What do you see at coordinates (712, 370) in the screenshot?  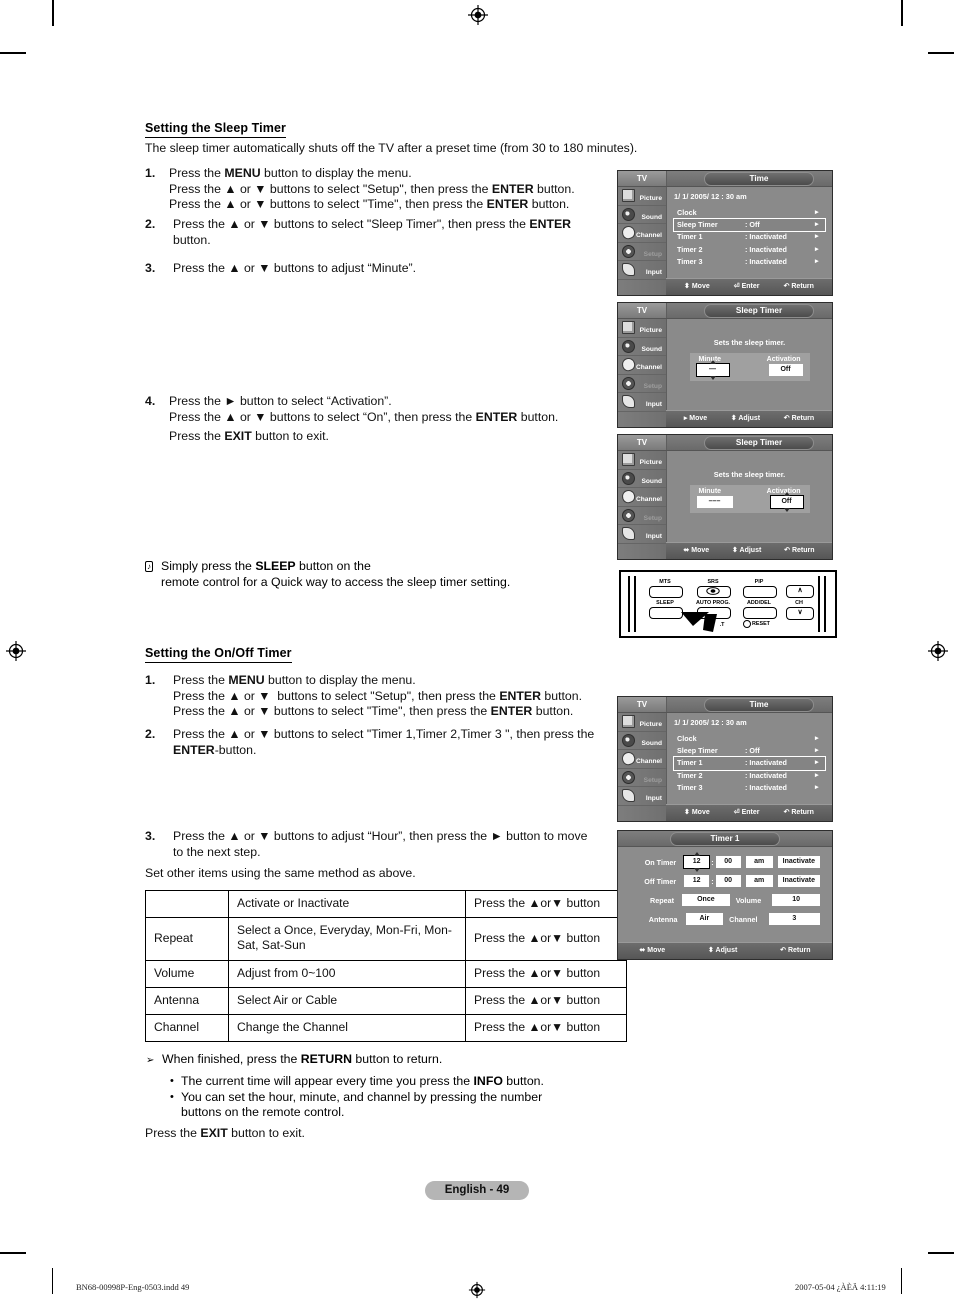 I see `minute-field: —` at bounding box center [712, 370].